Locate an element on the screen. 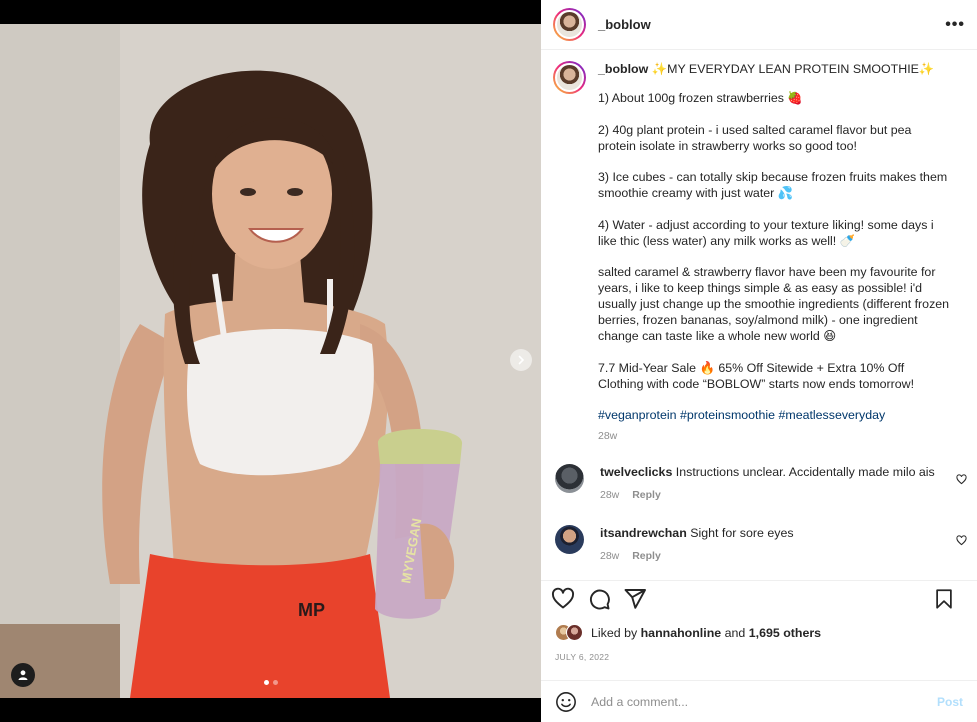 Image resolution: width=977 pixels, height=722 pixels. user-tag-button is located at coordinates (23, 675).